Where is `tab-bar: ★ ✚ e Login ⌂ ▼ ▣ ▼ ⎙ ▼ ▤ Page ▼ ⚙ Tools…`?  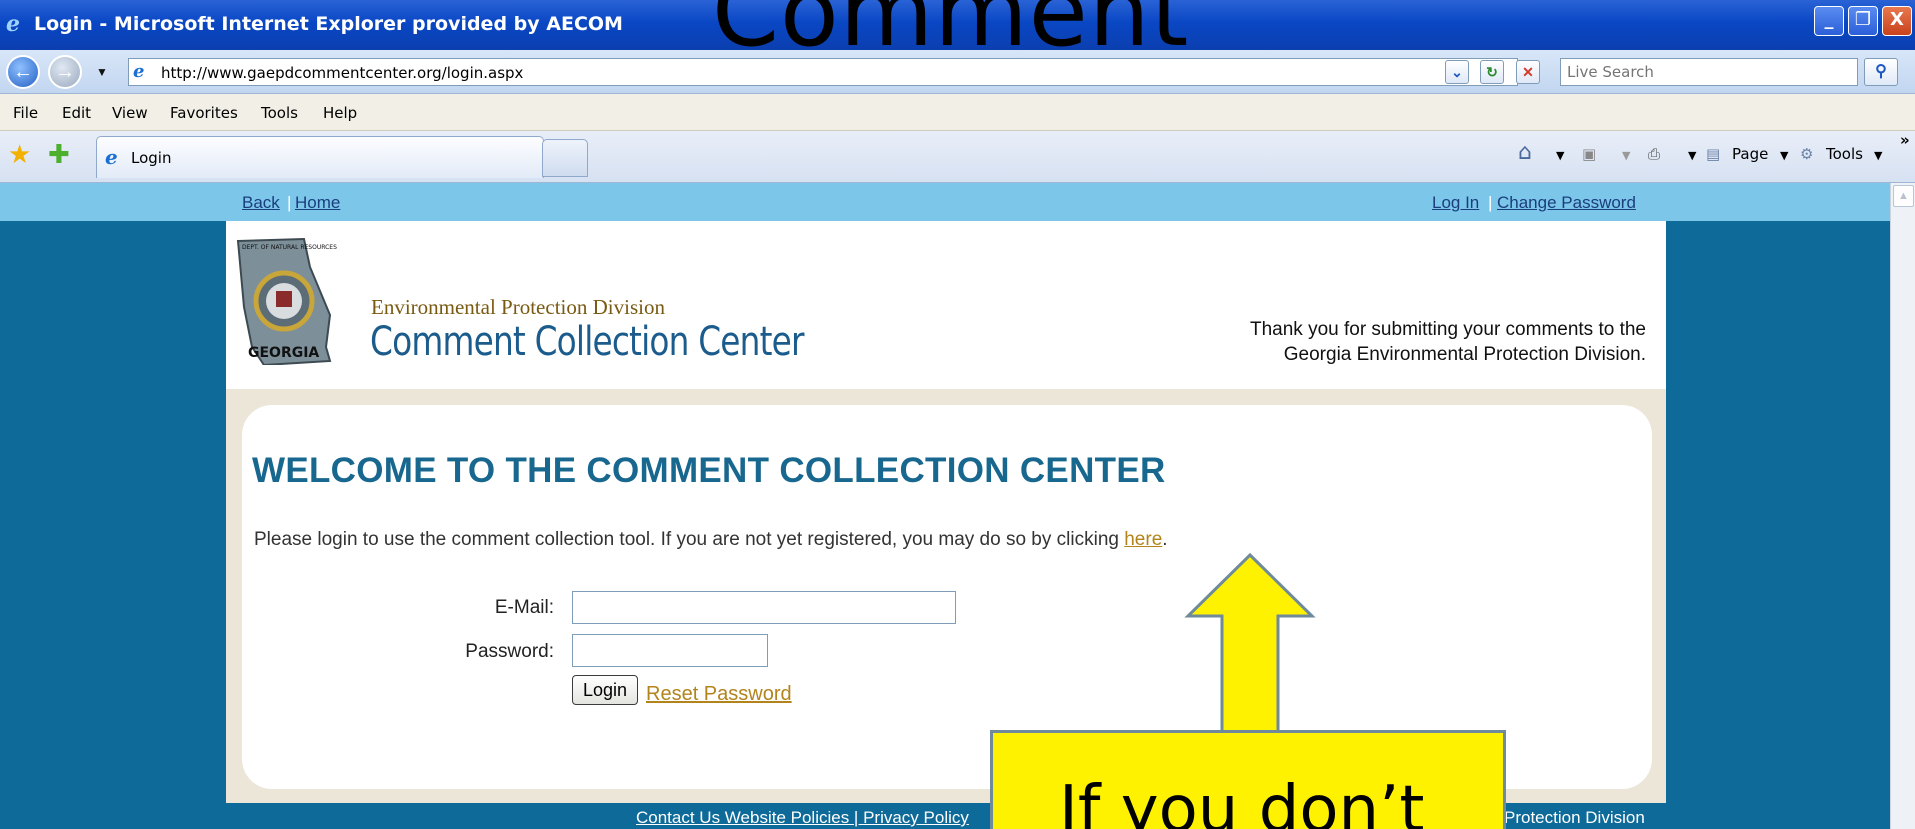
tab-bar: ★ ✚ e Login ⌂ ▼ ▣ ▼ ⎙ ▼ ▤ Page ▼ ⚙ Tools… is located at coordinates (957, 157).